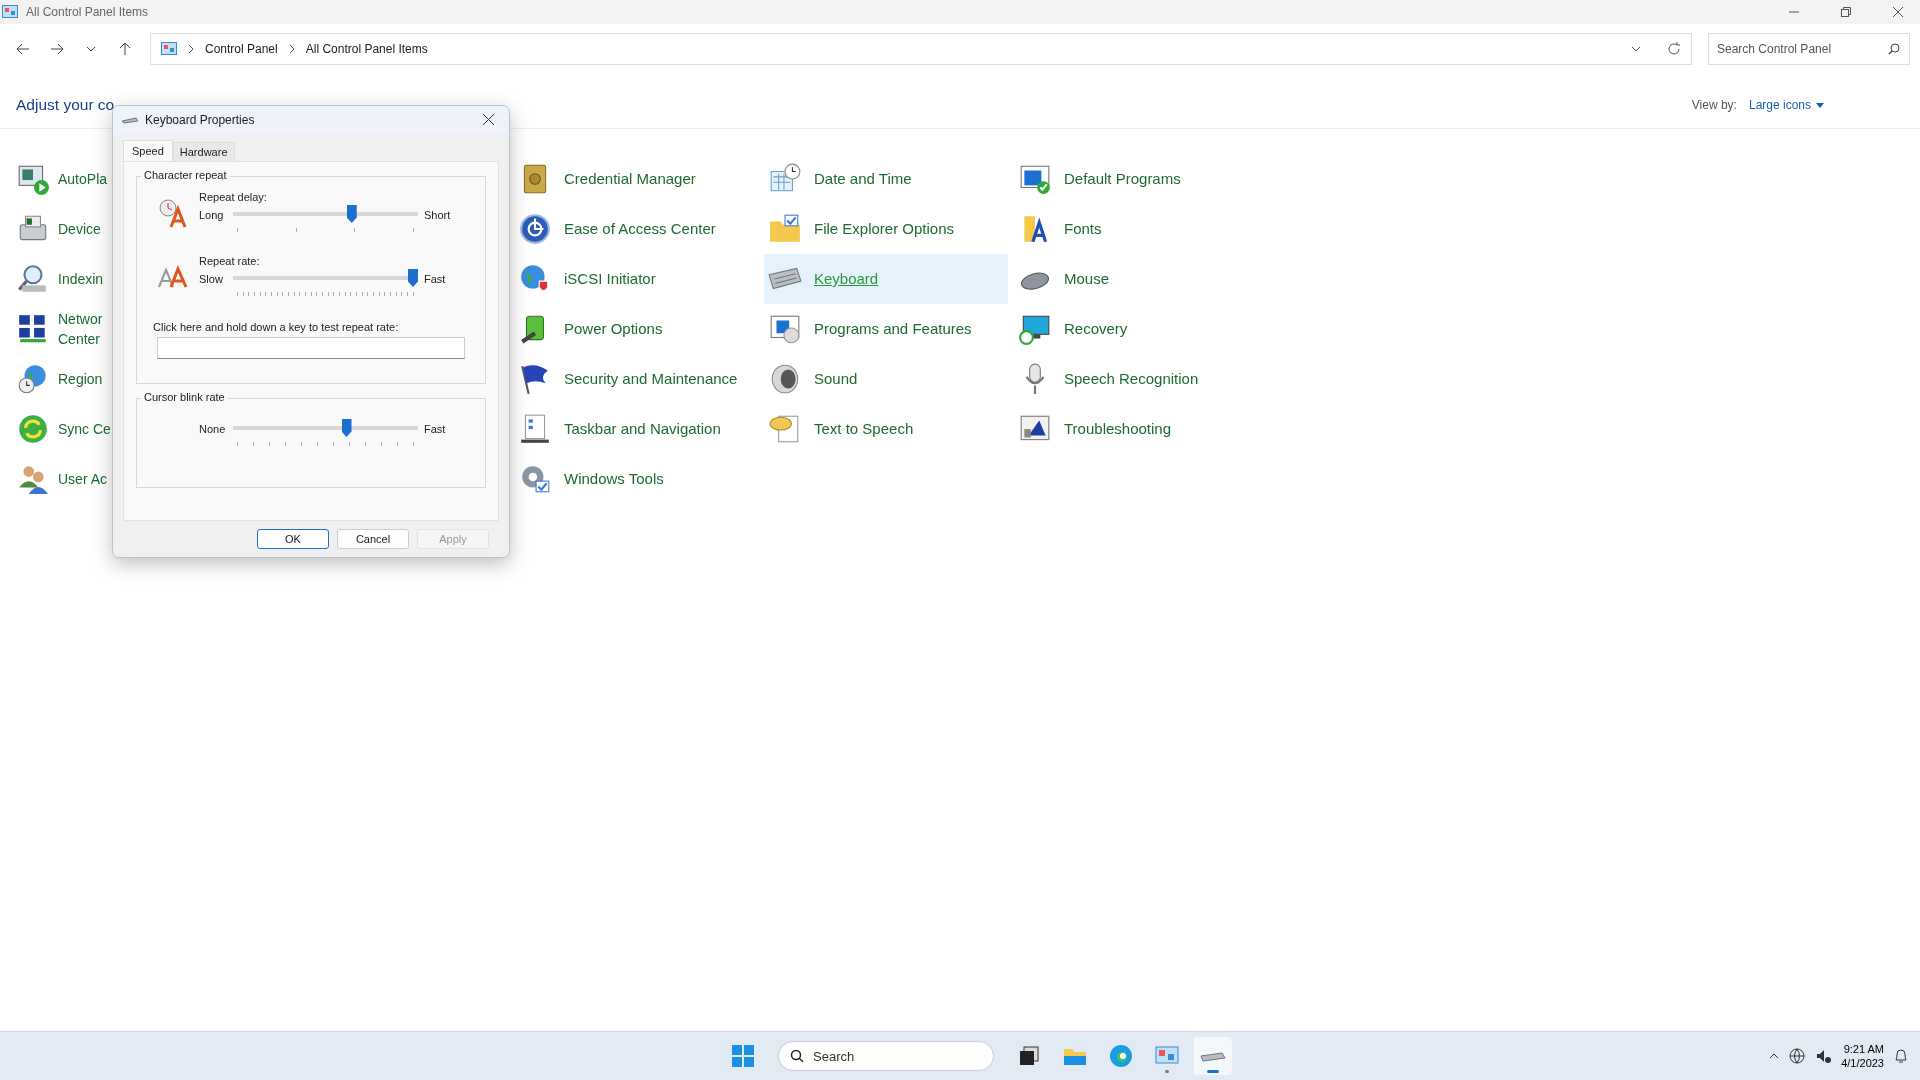 The width and height of the screenshot is (1920, 1080). Describe the element at coordinates (276, 327) in the screenshot. I see `test-field-label: Click here and hold down a key to test repeat rate:` at that location.